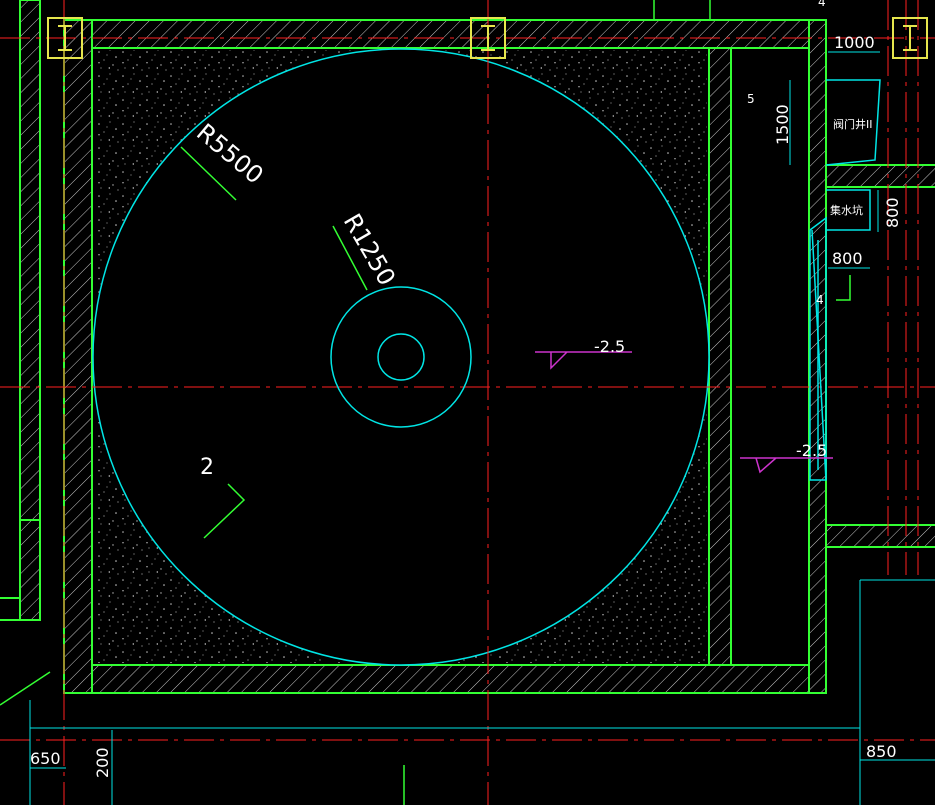 Image resolution: width=935 pixels, height=805 pixels. Describe the element at coordinates (853, 124) in the screenshot. I see `label-valve-well: 阀门井II` at that location.